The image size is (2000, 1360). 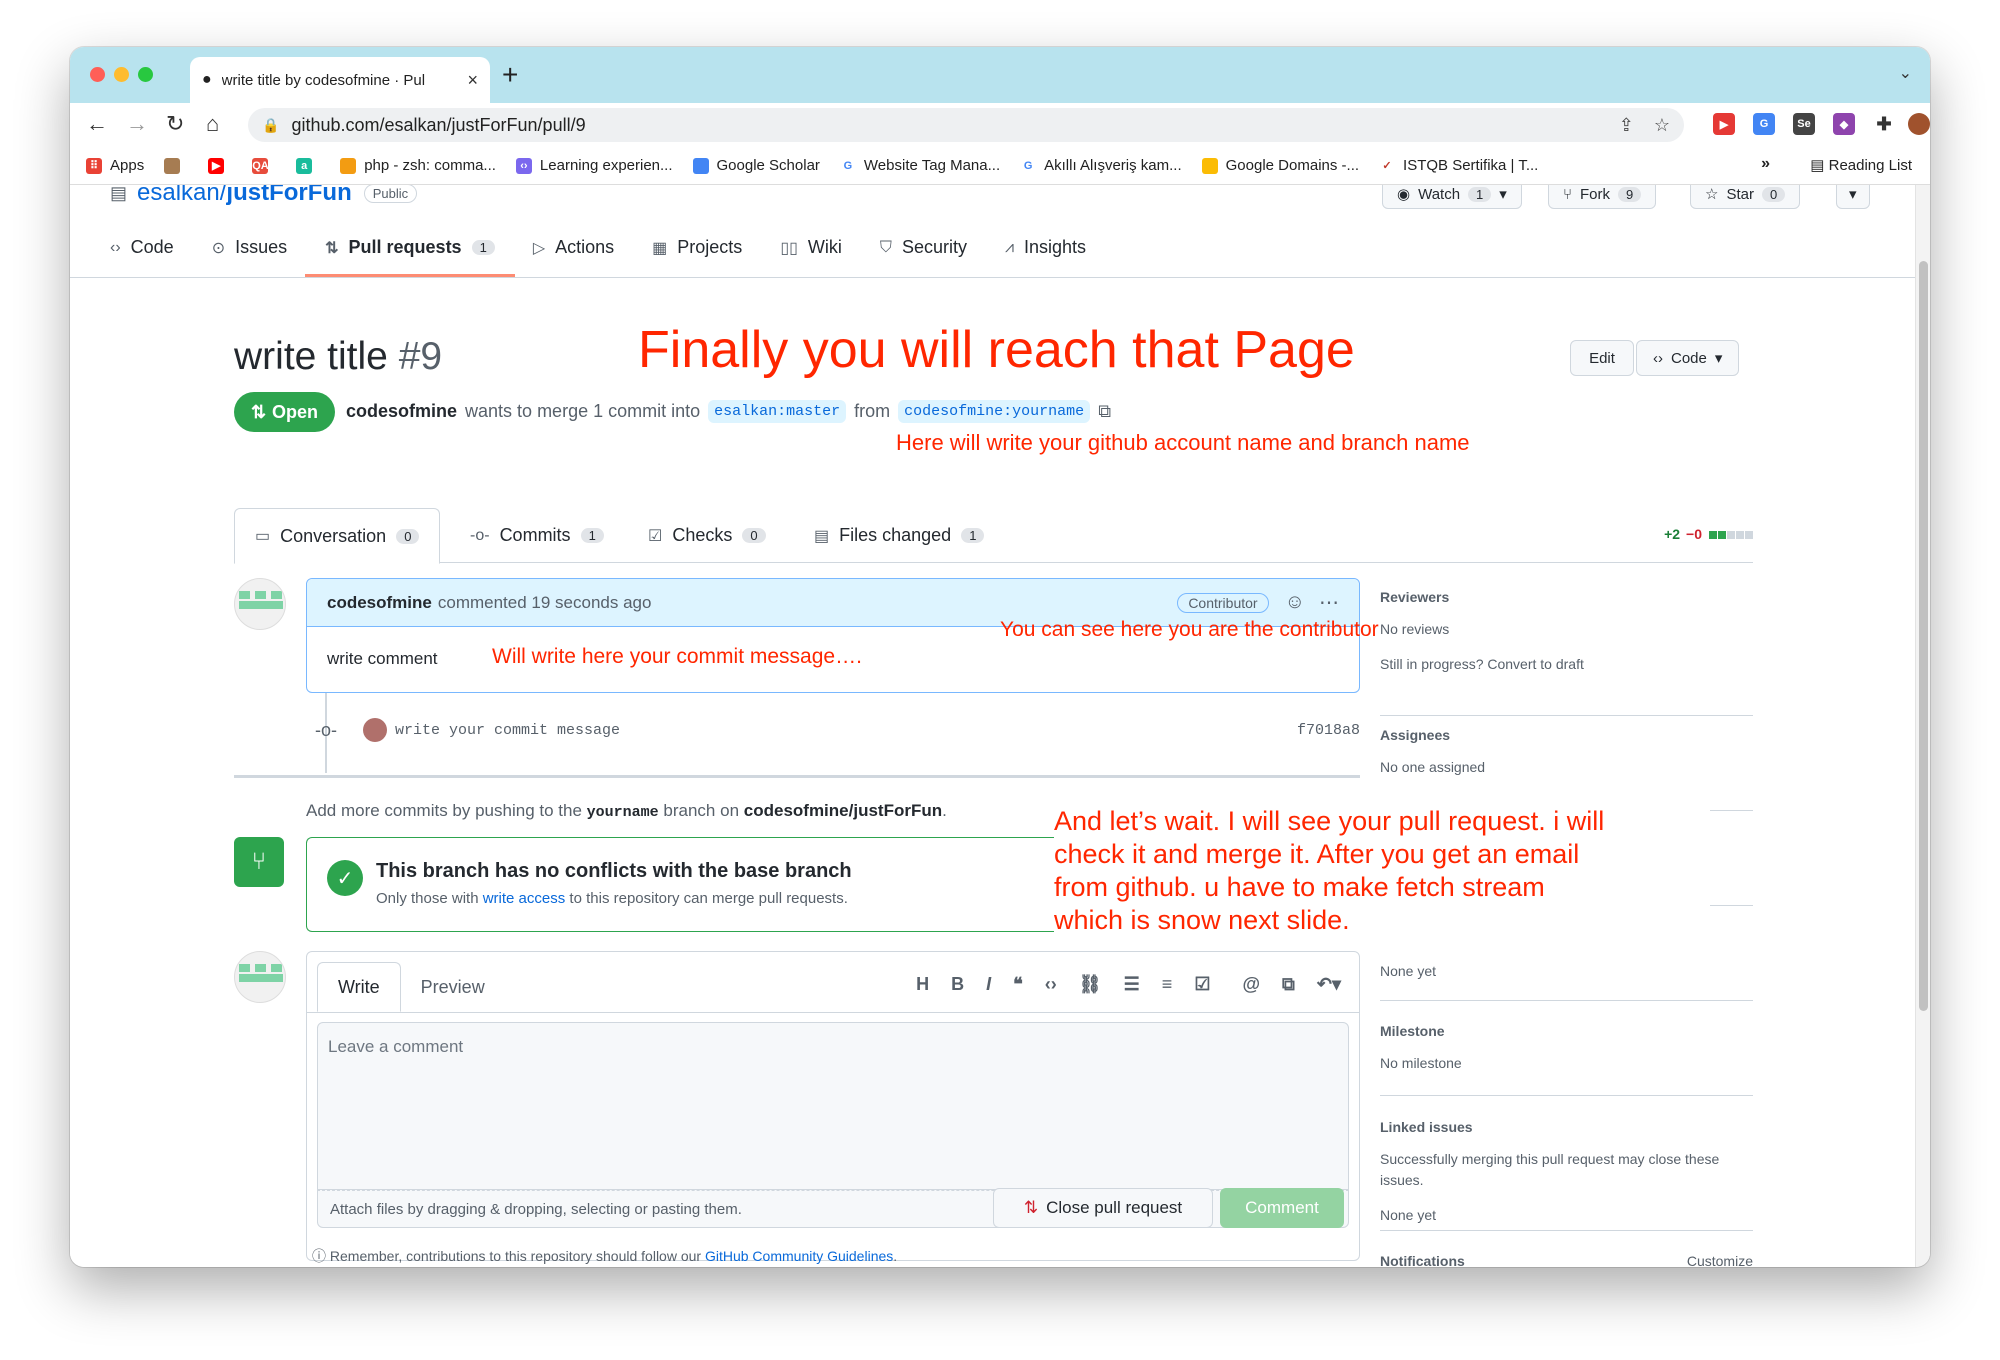 I want to click on write-access-link: write access, so click(x=524, y=898).